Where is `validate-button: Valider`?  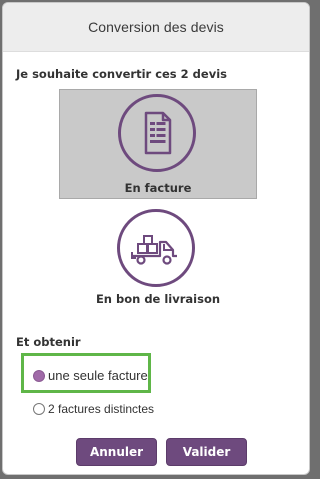
validate-button: Valider is located at coordinates (206, 452).